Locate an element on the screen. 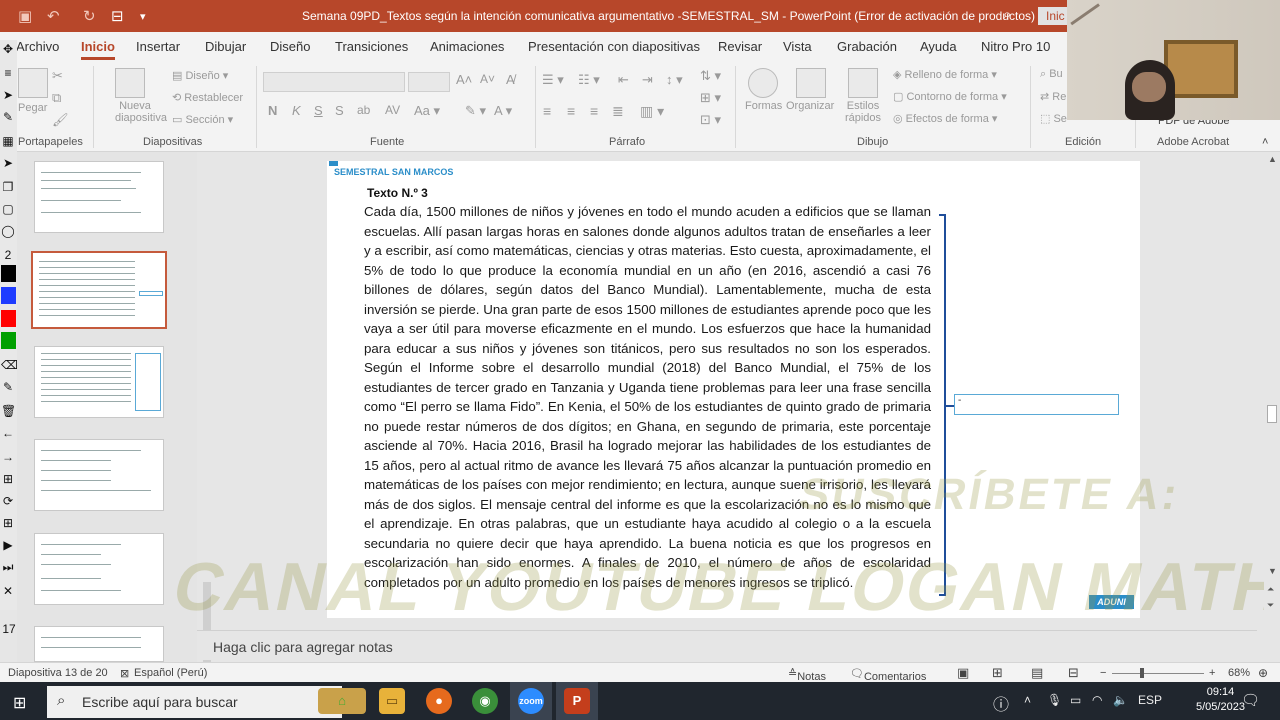 Image resolution: width=1280 pixels, height=720 pixels. tab-dibujar: Dibujar is located at coordinates (225, 46).